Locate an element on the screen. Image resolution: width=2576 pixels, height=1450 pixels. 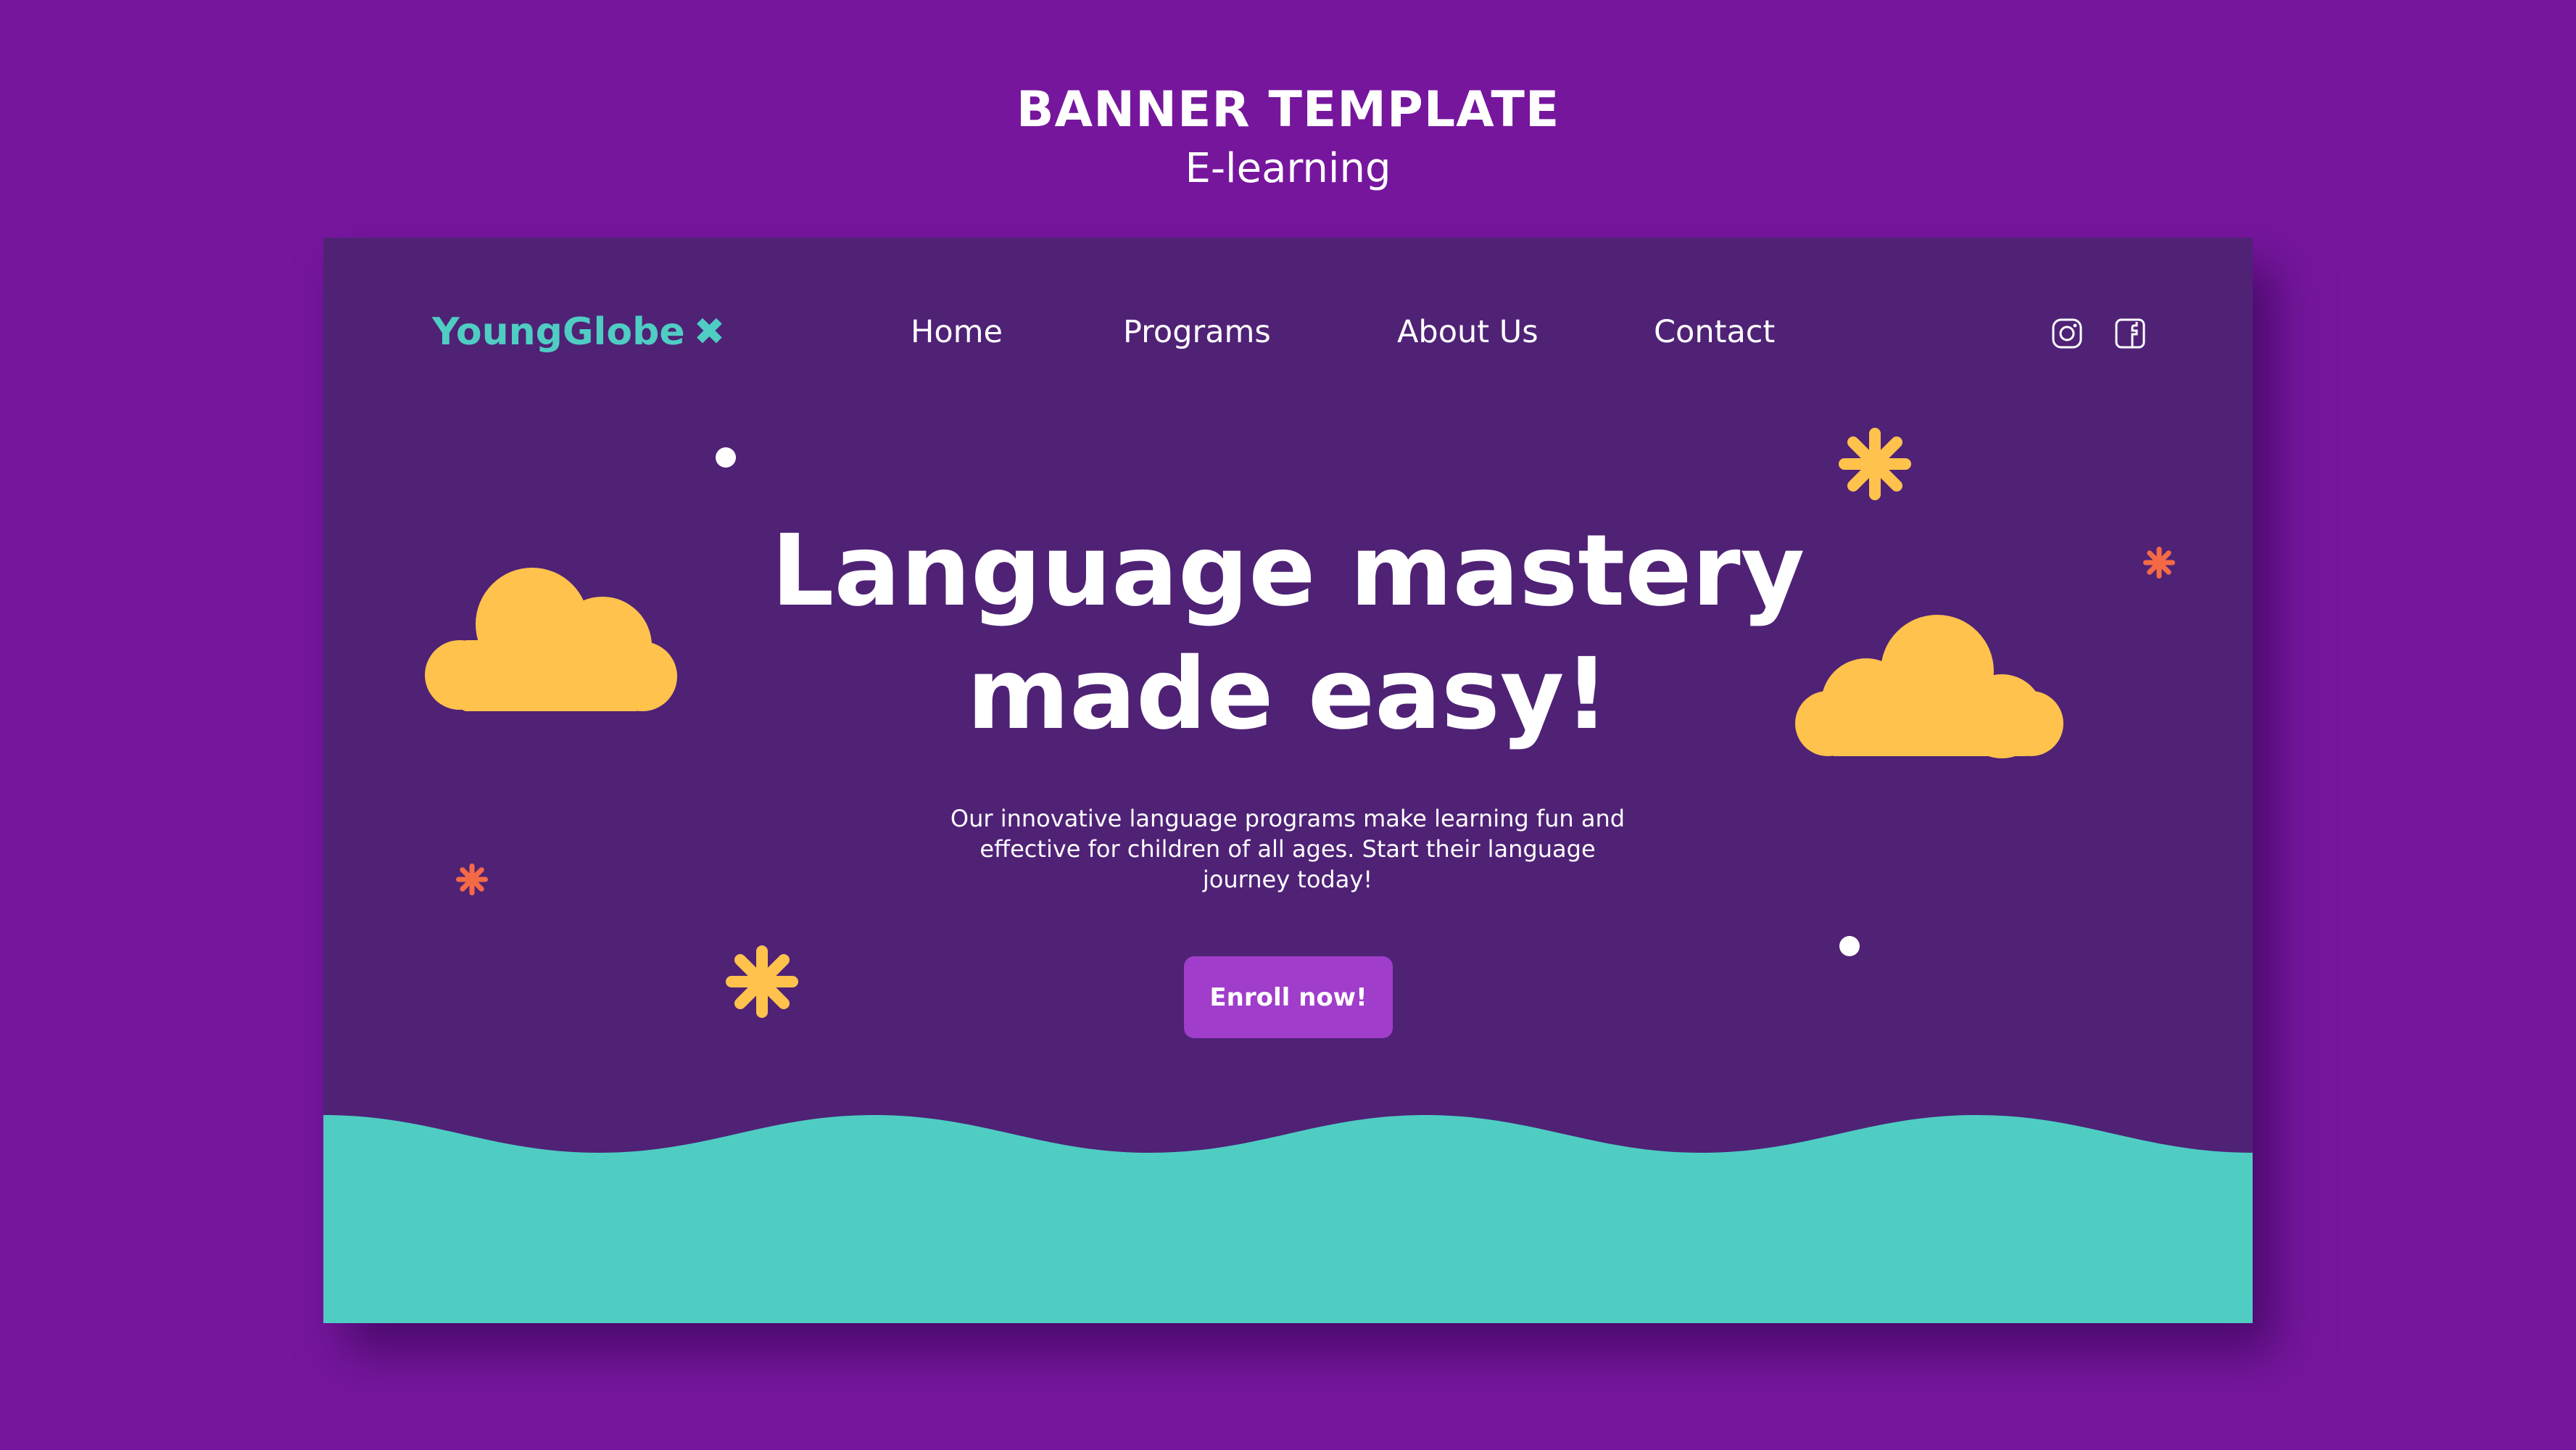
sparkle-orange-left-icon is located at coordinates (472, 879).